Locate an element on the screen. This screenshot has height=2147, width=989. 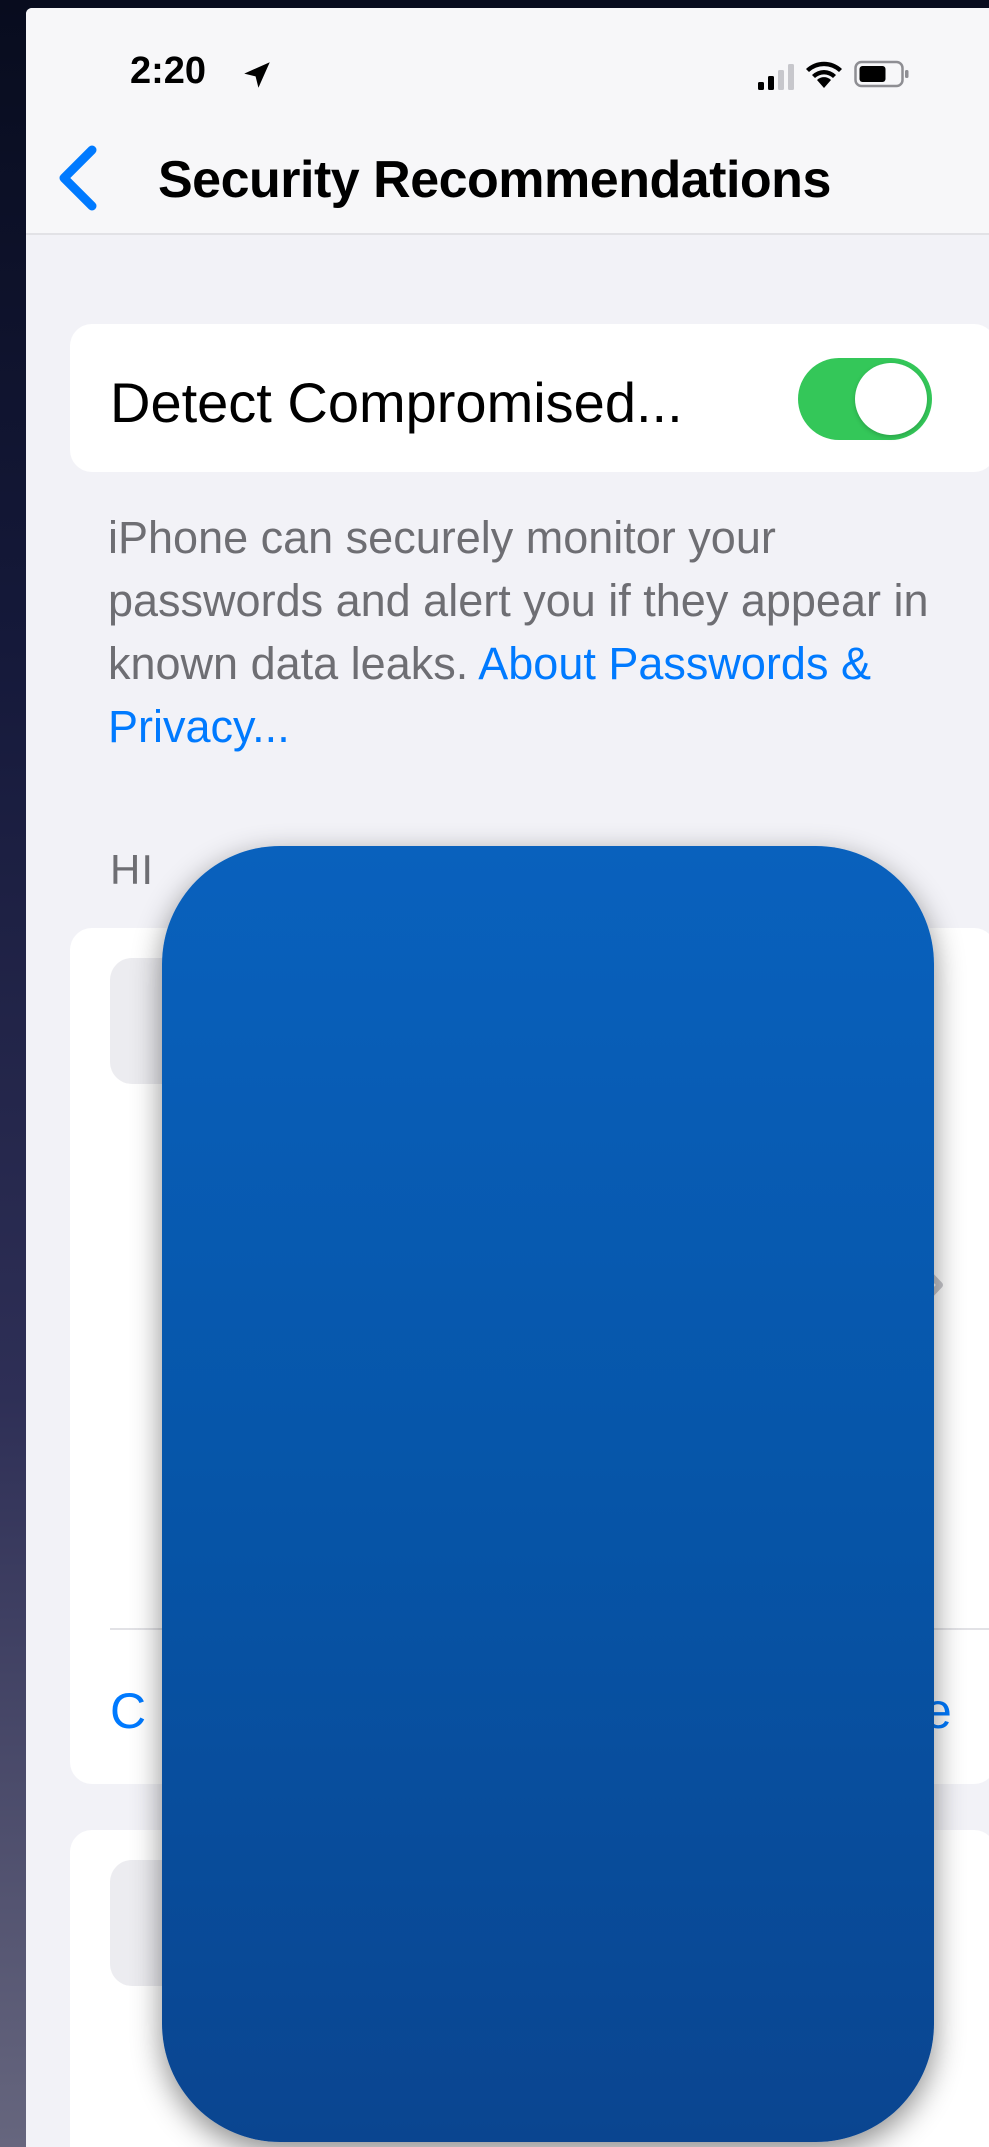
chevron-left-icon is located at coordinates (78, 178).